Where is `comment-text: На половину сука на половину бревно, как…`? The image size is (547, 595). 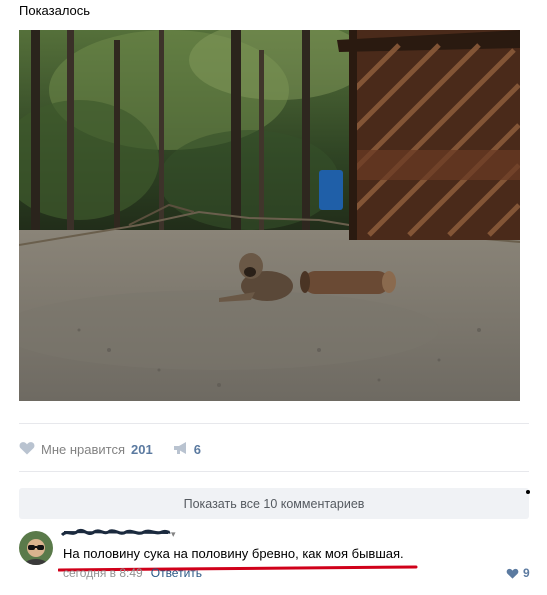
comment-text: На половину сука на половину бревно, как… is located at coordinates (233, 553).